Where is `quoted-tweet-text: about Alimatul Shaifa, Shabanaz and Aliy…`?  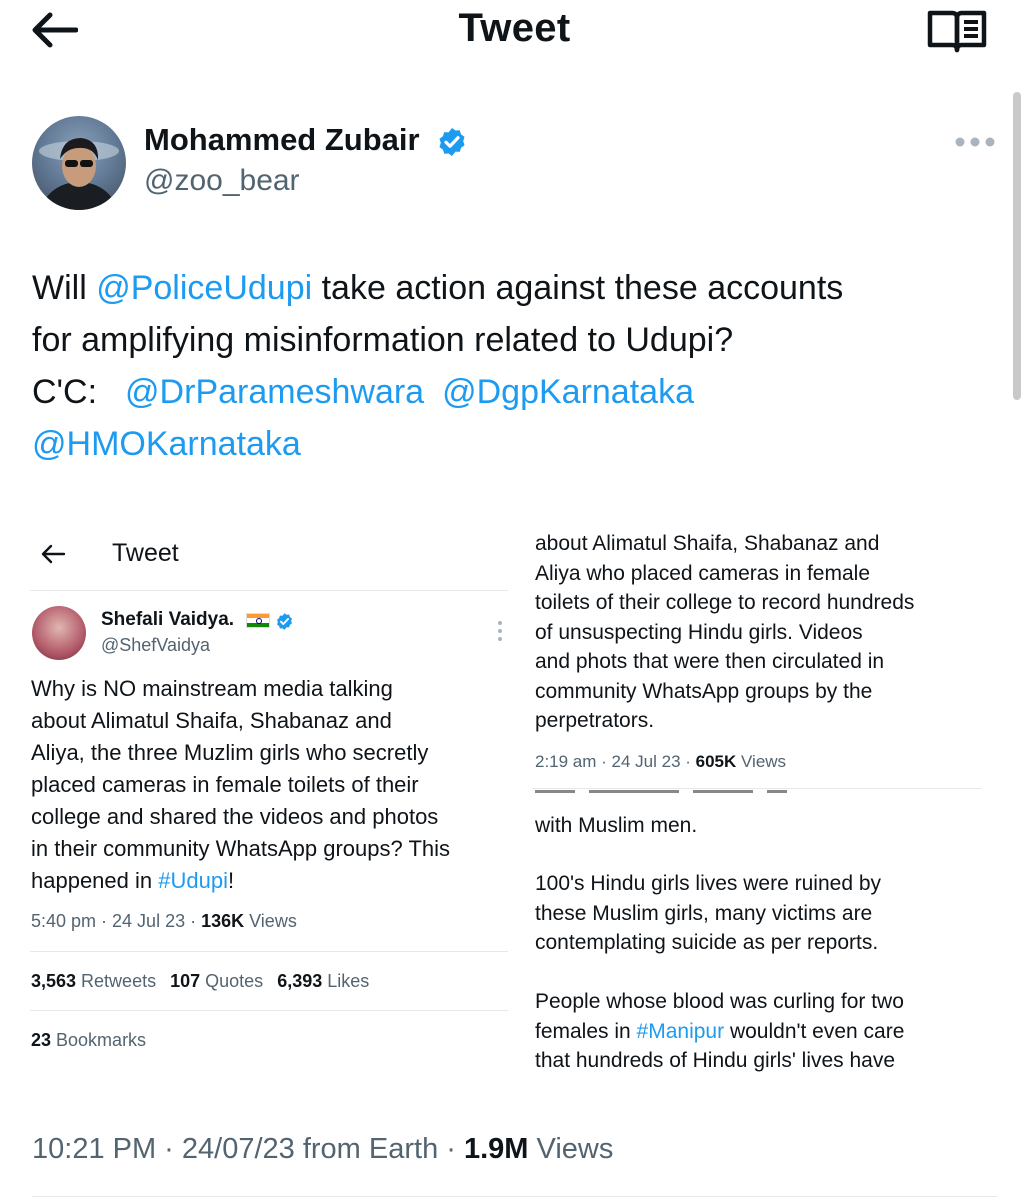 quoted-tweet-text: about Alimatul Shaifa, Shabanaz and Aliy… is located at coordinates (770, 632).